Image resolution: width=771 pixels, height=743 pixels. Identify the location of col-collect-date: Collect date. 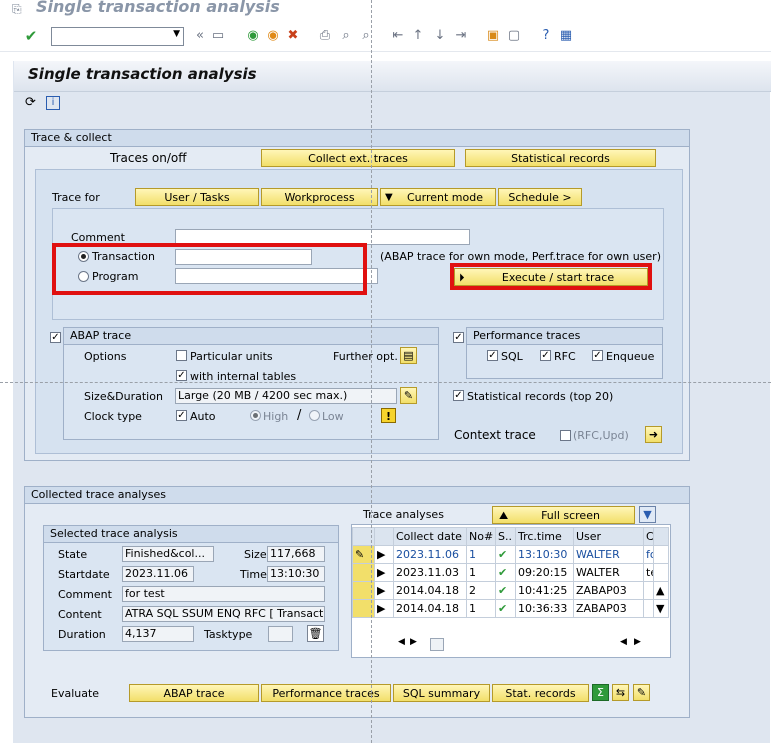
(430, 536).